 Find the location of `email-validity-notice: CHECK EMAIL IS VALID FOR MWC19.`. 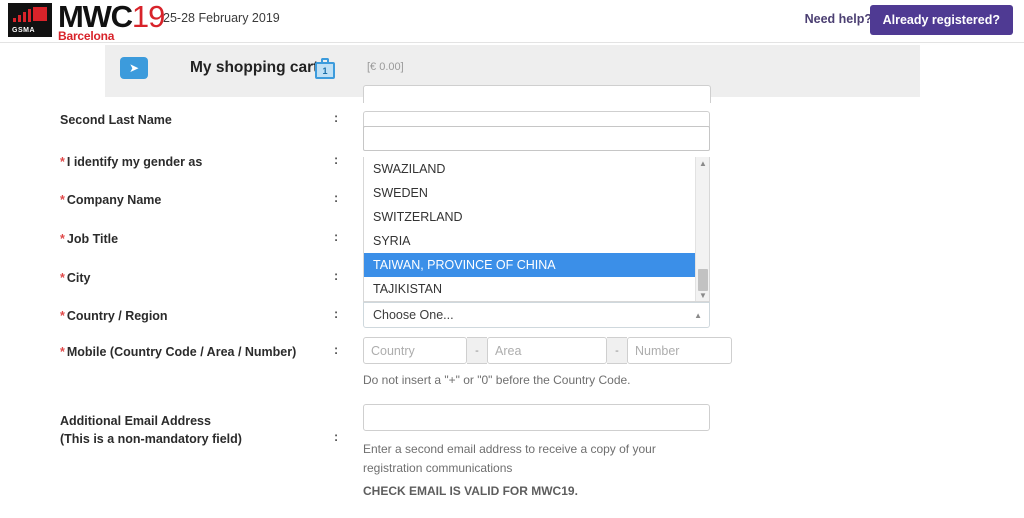

email-validity-notice: CHECK EMAIL IS VALID FOR MWC19. is located at coordinates (470, 491).